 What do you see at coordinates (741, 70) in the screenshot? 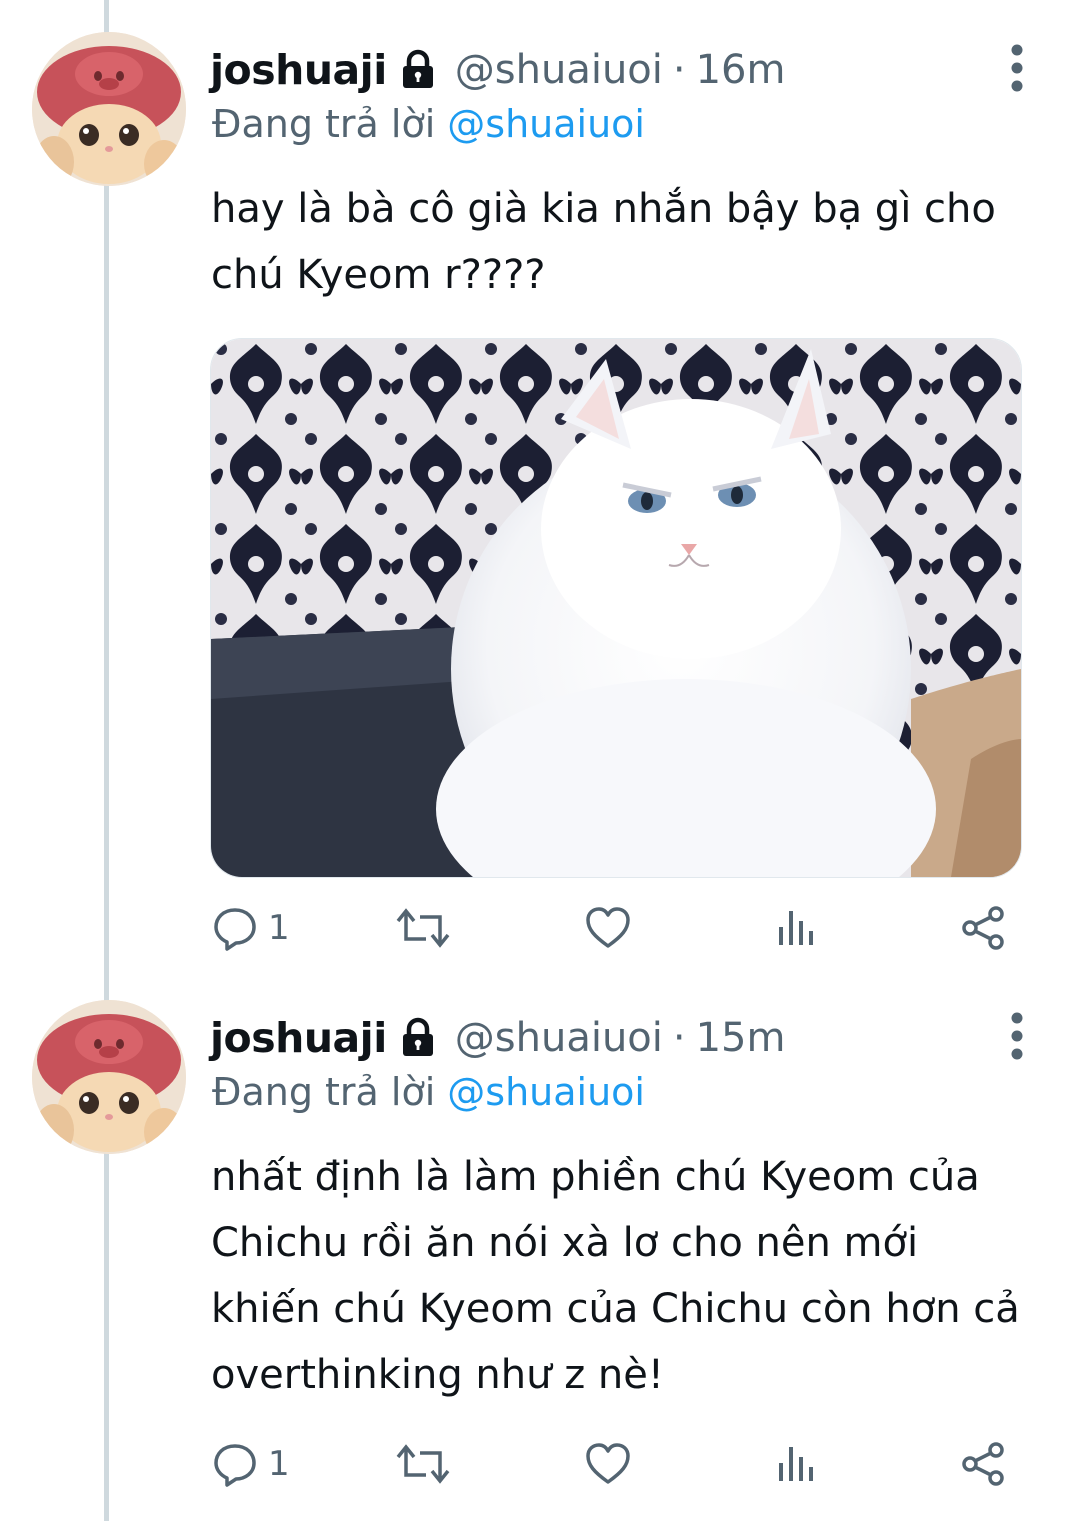
I see `timestamp: 16m` at bounding box center [741, 70].